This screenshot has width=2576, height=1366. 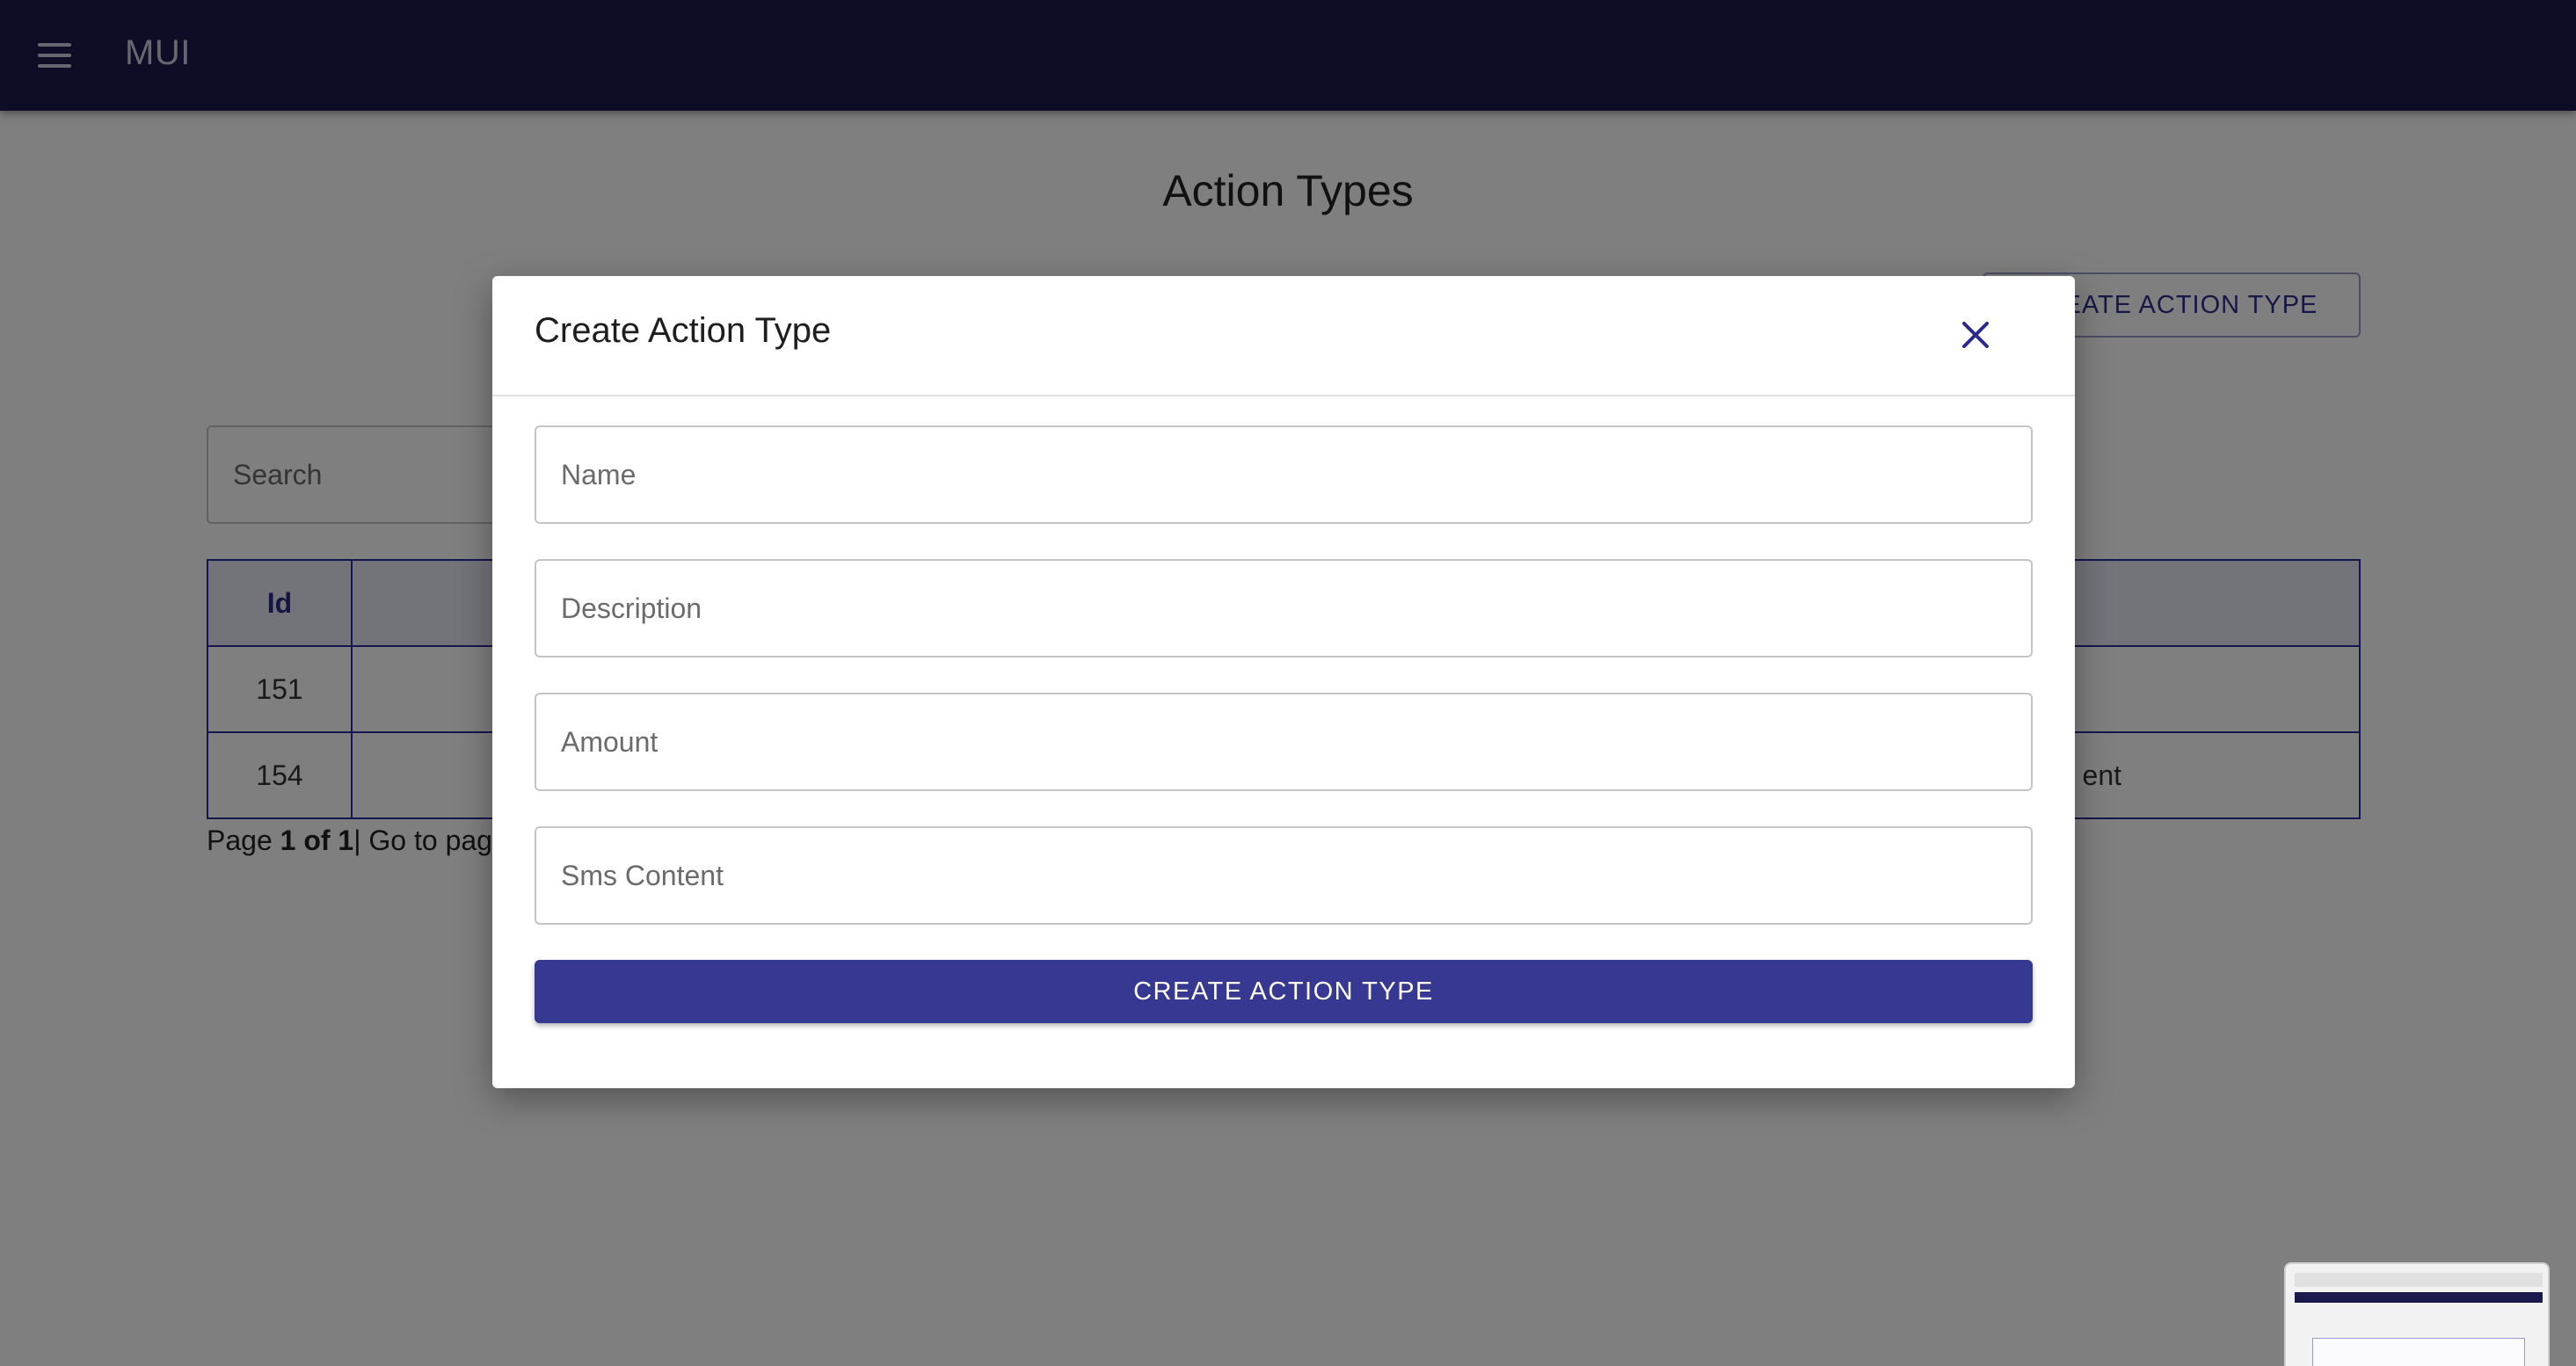 What do you see at coordinates (1284, 991) in the screenshot?
I see `create-action-type-submit-button: CREATE ACTION TYPE` at bounding box center [1284, 991].